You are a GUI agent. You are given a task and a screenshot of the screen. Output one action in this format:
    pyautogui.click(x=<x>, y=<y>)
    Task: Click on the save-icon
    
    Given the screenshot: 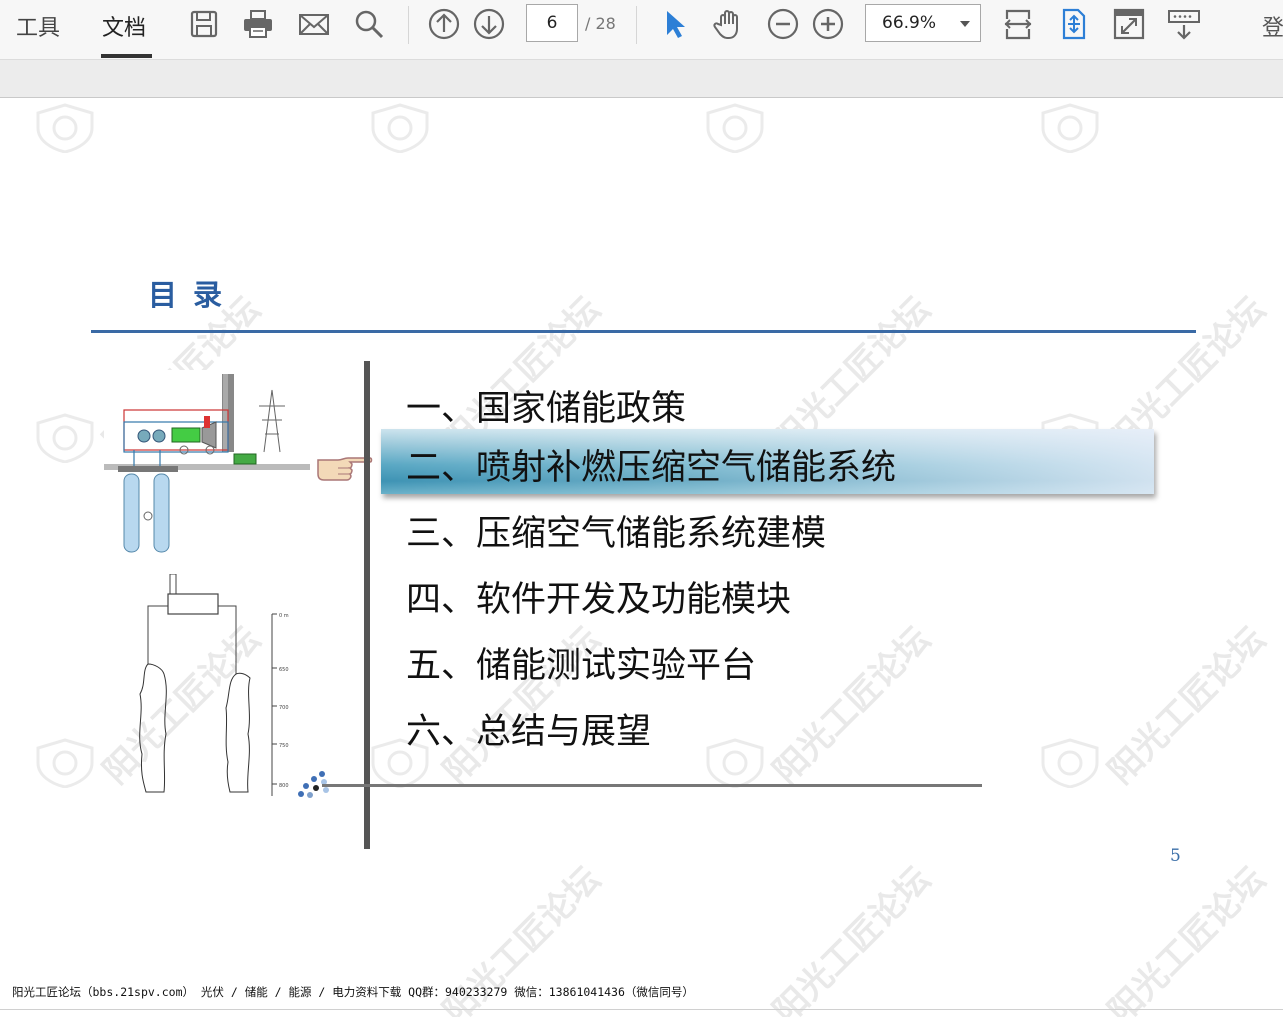 What is the action you would take?
    pyautogui.click(x=204, y=24)
    